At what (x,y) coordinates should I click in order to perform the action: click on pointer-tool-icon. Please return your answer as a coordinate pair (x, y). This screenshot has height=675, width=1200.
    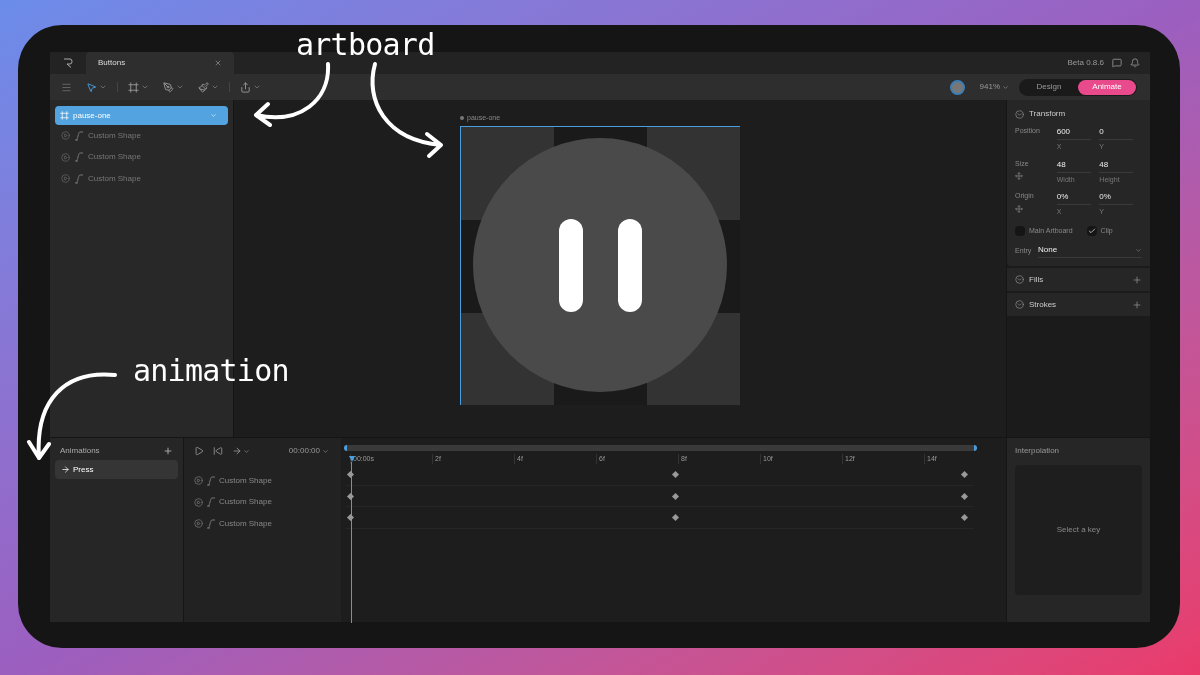
    Looking at the image, I should click on (91, 87).